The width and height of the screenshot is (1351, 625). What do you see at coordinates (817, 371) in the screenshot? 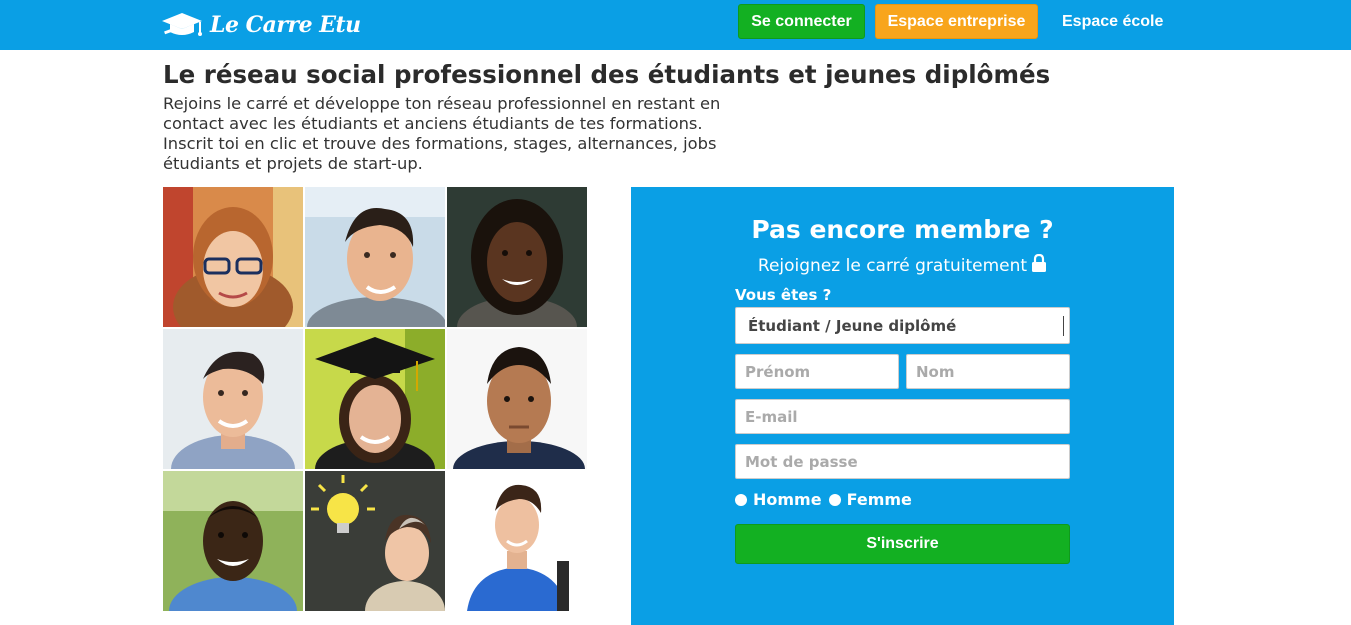
I see `first-name-input` at bounding box center [817, 371].